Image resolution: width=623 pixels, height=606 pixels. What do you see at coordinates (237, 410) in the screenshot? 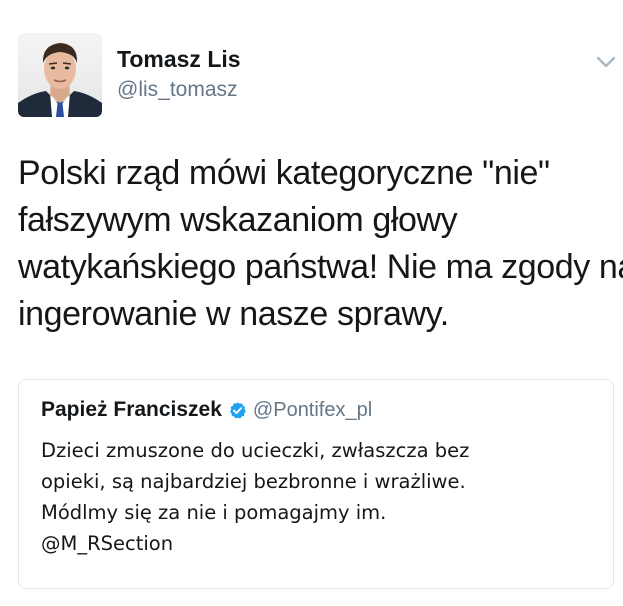
I see `verified-badge-icon` at bounding box center [237, 410].